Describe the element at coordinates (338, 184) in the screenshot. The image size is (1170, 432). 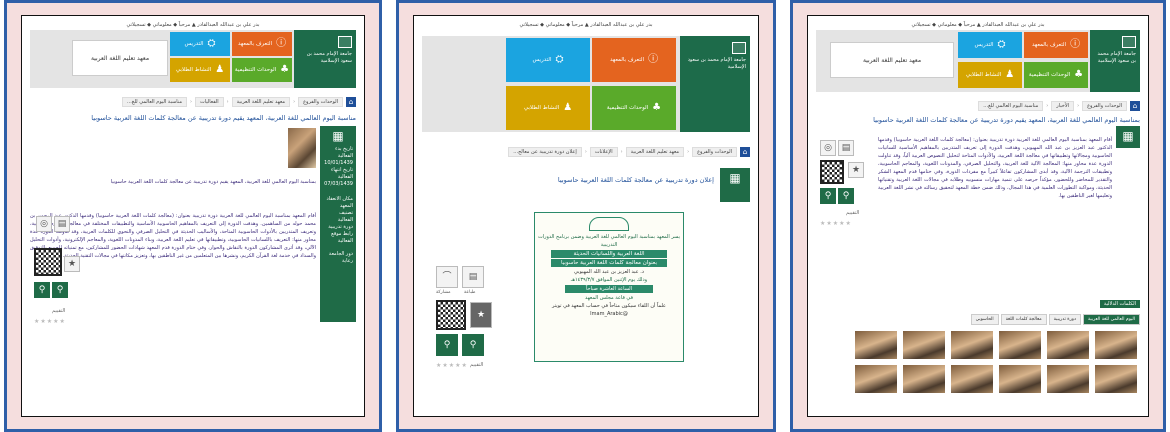
I see `end-date: 07/03/1439` at that location.